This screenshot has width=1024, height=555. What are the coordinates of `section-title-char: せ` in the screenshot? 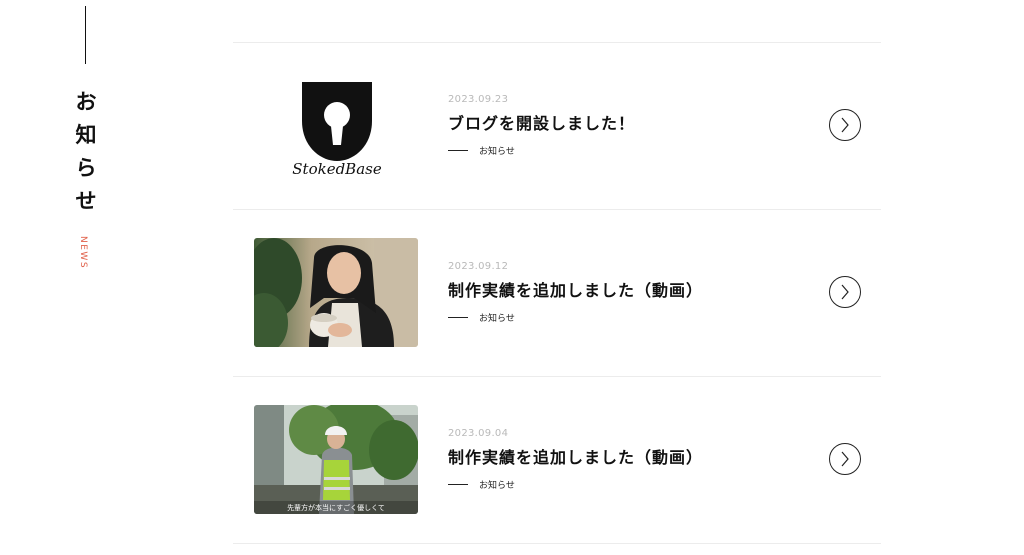 It's located at (86, 201).